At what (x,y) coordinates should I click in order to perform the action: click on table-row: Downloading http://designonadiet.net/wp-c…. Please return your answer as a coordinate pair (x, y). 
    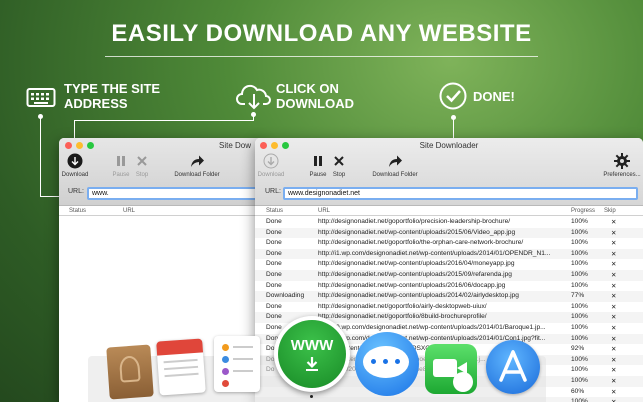
    Looking at the image, I should click on (449, 296).